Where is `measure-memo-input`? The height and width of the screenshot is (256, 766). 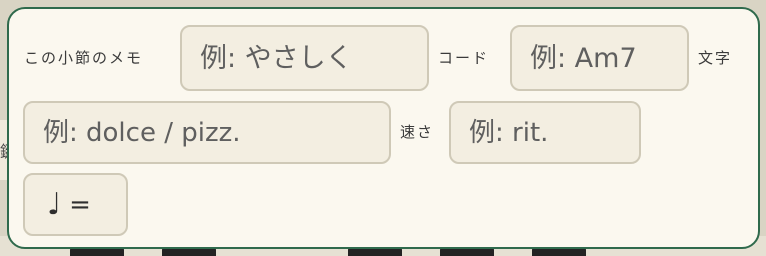 measure-memo-input is located at coordinates (304, 58).